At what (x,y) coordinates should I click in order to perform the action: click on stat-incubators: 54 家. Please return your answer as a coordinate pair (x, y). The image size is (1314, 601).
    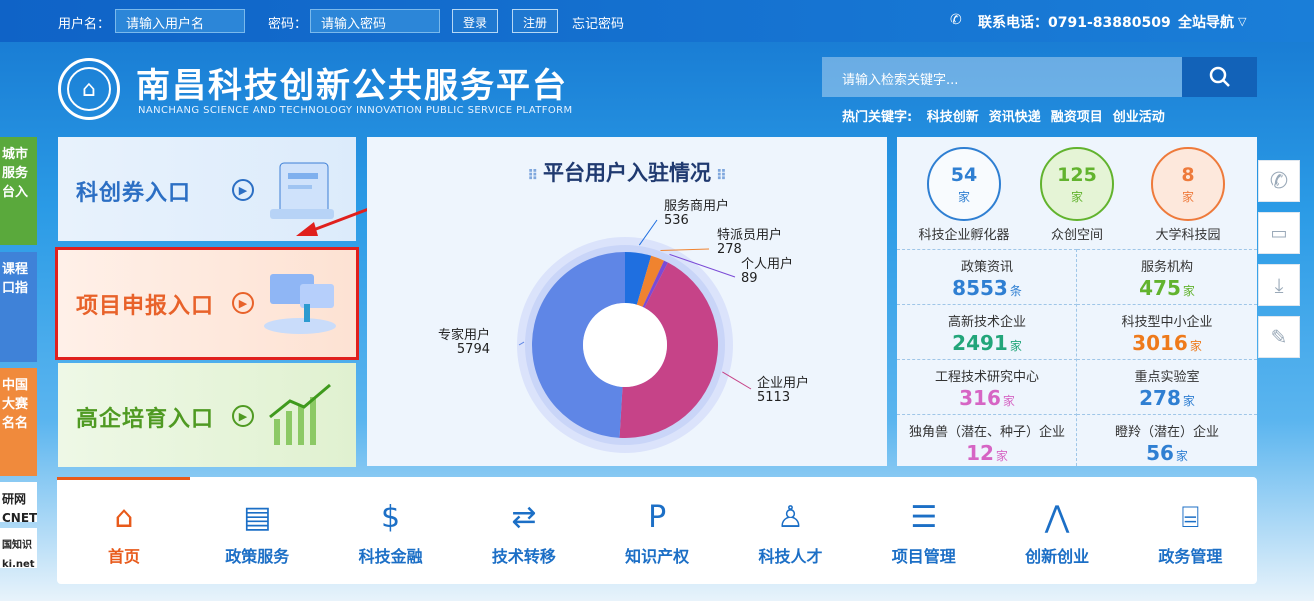
    Looking at the image, I should click on (964, 184).